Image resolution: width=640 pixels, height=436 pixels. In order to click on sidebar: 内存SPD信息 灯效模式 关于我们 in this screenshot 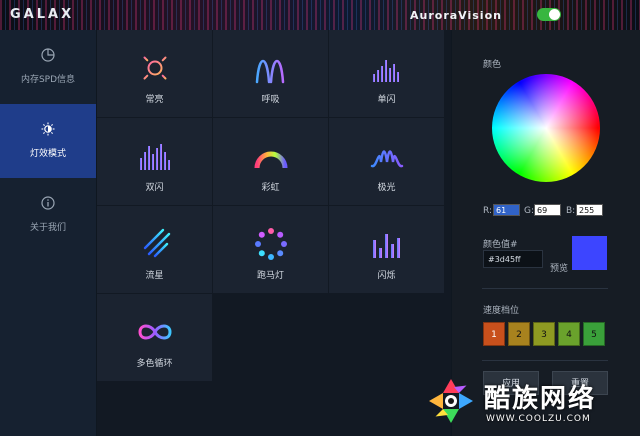, I will do `click(48, 233)`.